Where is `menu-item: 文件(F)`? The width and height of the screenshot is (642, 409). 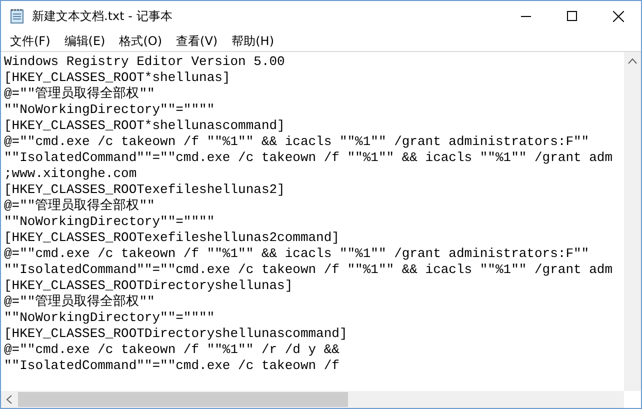 menu-item: 文件(F) is located at coordinates (30, 41).